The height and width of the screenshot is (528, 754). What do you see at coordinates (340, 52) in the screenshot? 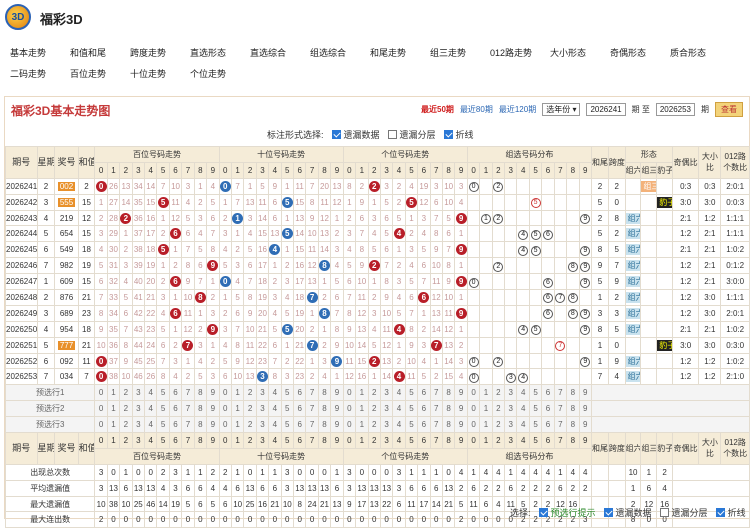
I see `nav-item: 组选综合` at bounding box center [340, 52].